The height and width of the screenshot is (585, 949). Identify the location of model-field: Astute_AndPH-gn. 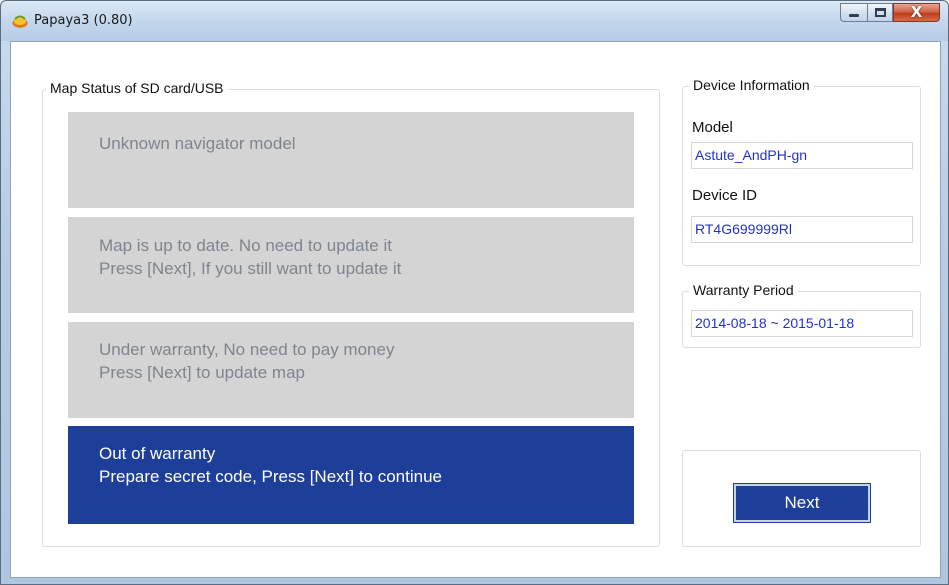
(802, 155).